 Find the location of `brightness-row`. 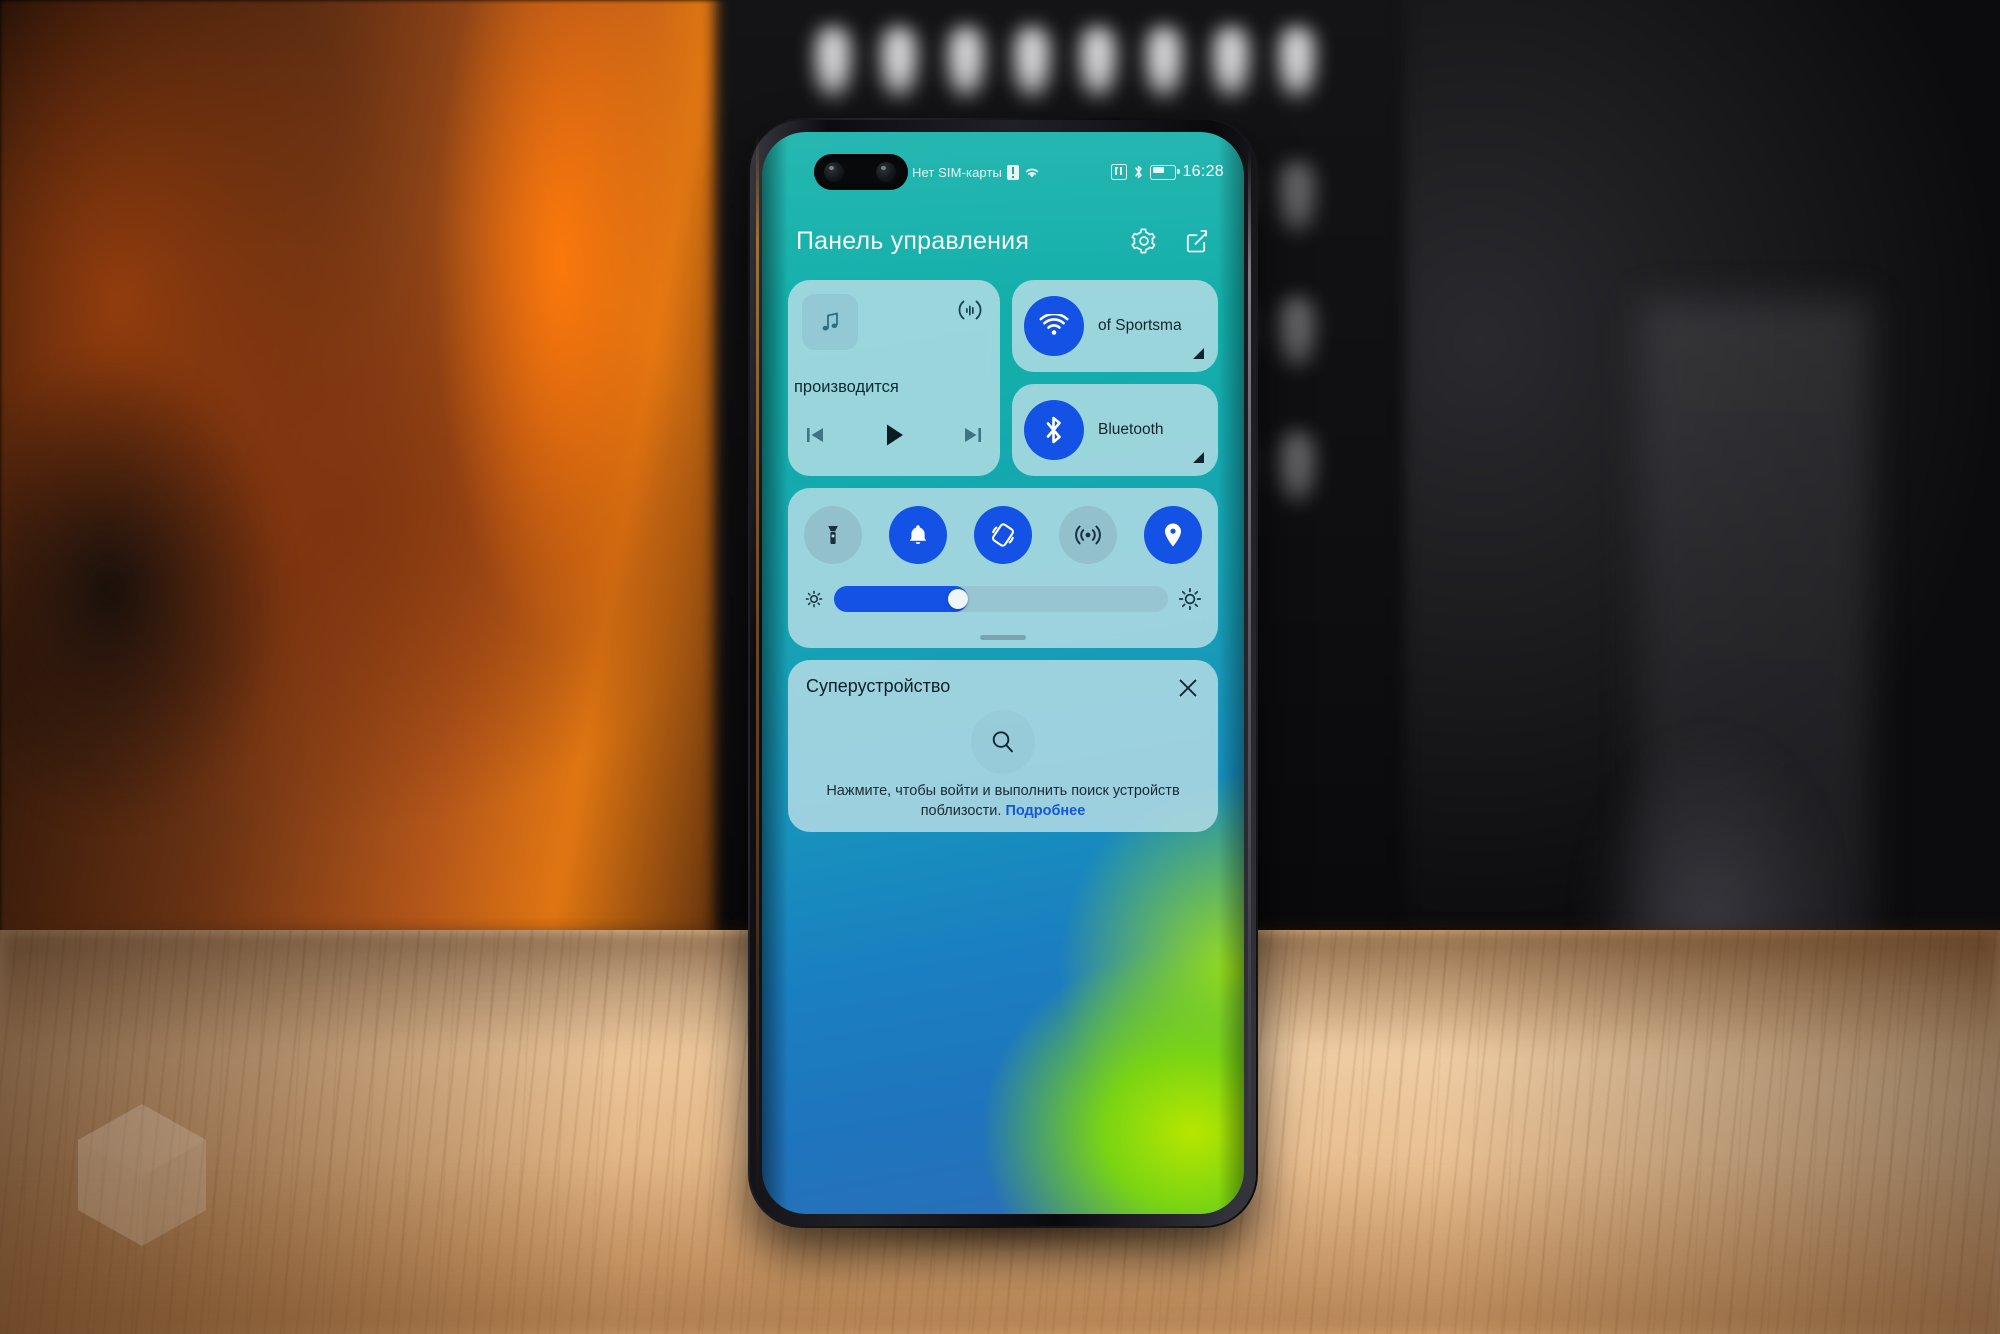

brightness-row is located at coordinates (1003, 599).